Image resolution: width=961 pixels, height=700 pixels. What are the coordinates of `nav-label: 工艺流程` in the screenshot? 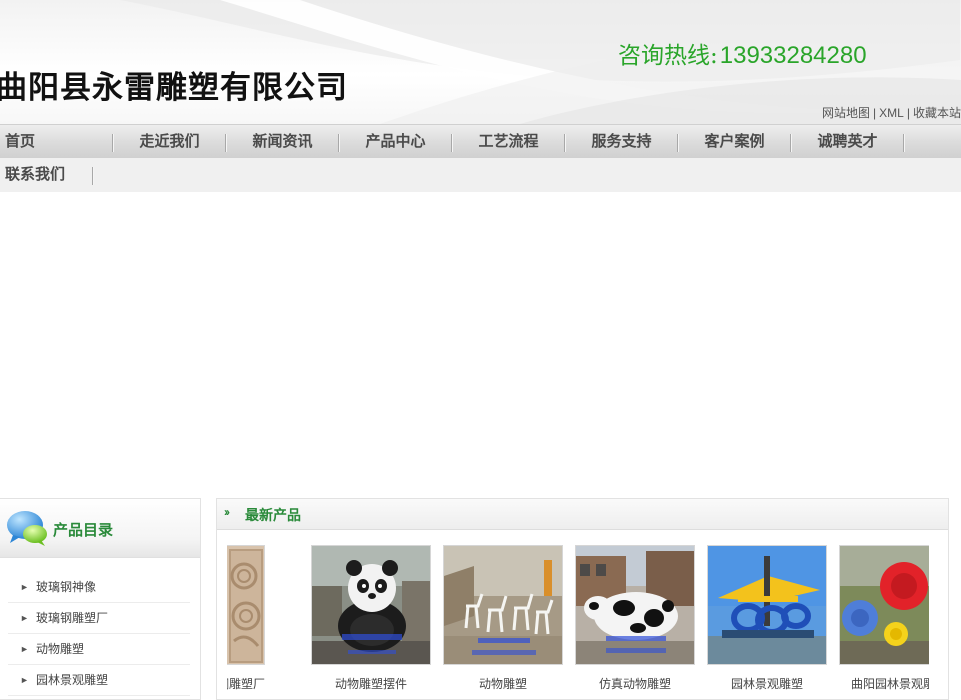 It's located at (508, 141).